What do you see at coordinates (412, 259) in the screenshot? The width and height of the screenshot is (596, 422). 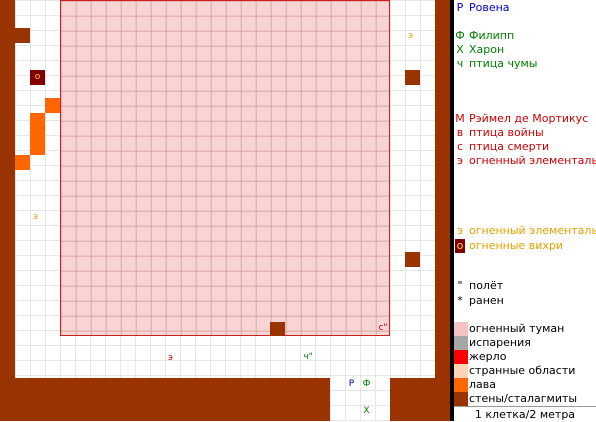 I see `stalagmite-right-lower` at bounding box center [412, 259].